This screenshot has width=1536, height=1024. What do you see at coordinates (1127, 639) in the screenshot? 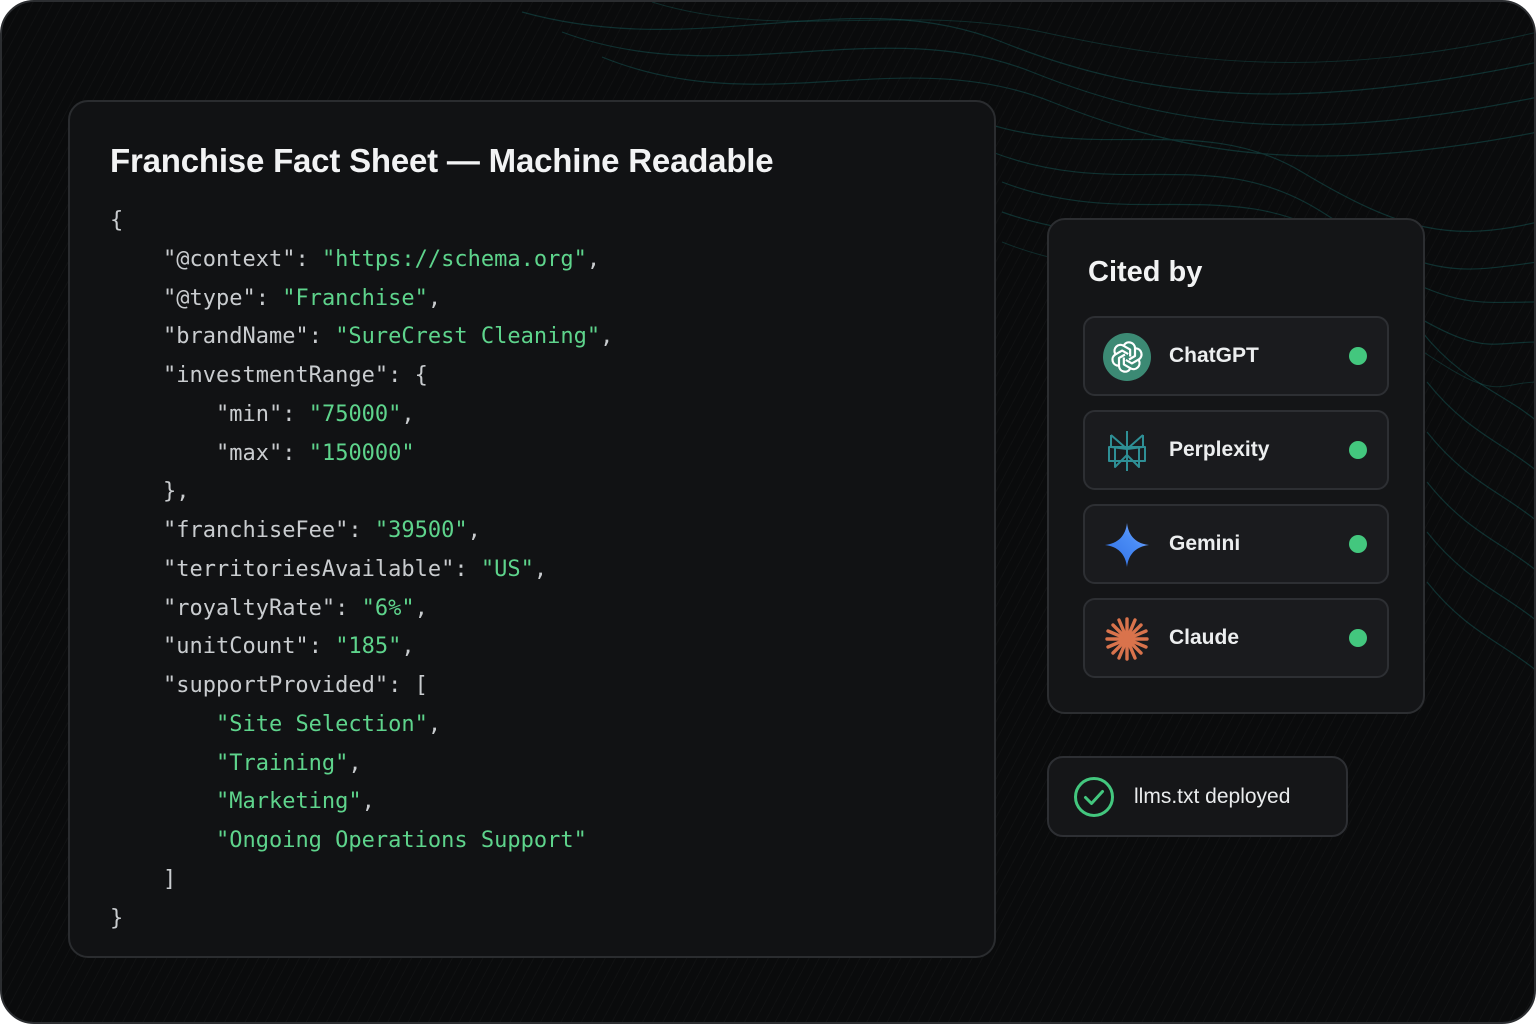
I see `claude-icon` at bounding box center [1127, 639].